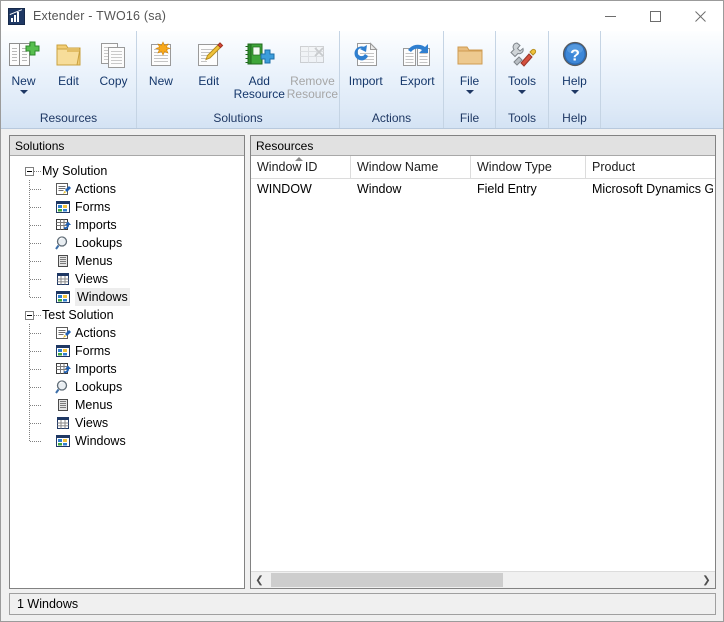  What do you see at coordinates (209, 55) in the screenshot?
I see `edit-pencil-icon` at bounding box center [209, 55].